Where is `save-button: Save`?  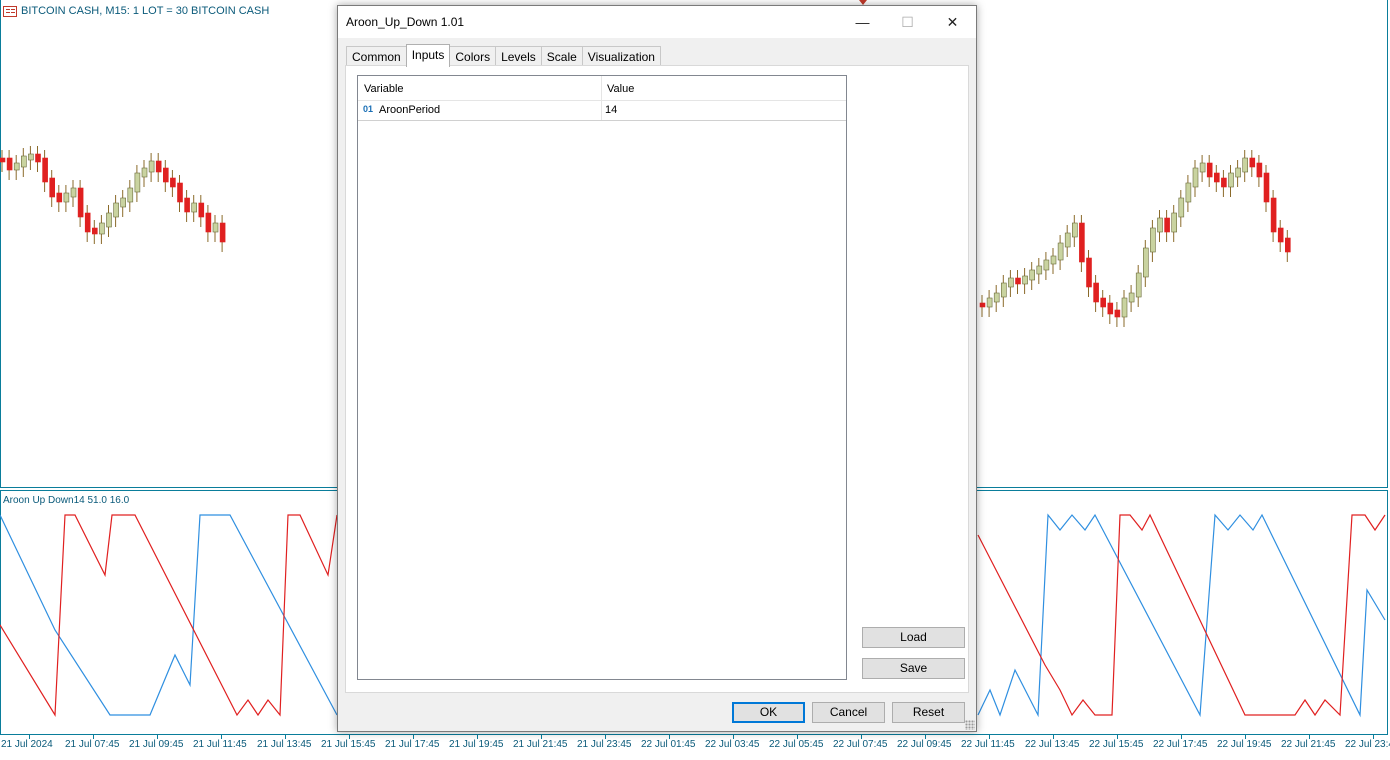
save-button: Save is located at coordinates (913, 668).